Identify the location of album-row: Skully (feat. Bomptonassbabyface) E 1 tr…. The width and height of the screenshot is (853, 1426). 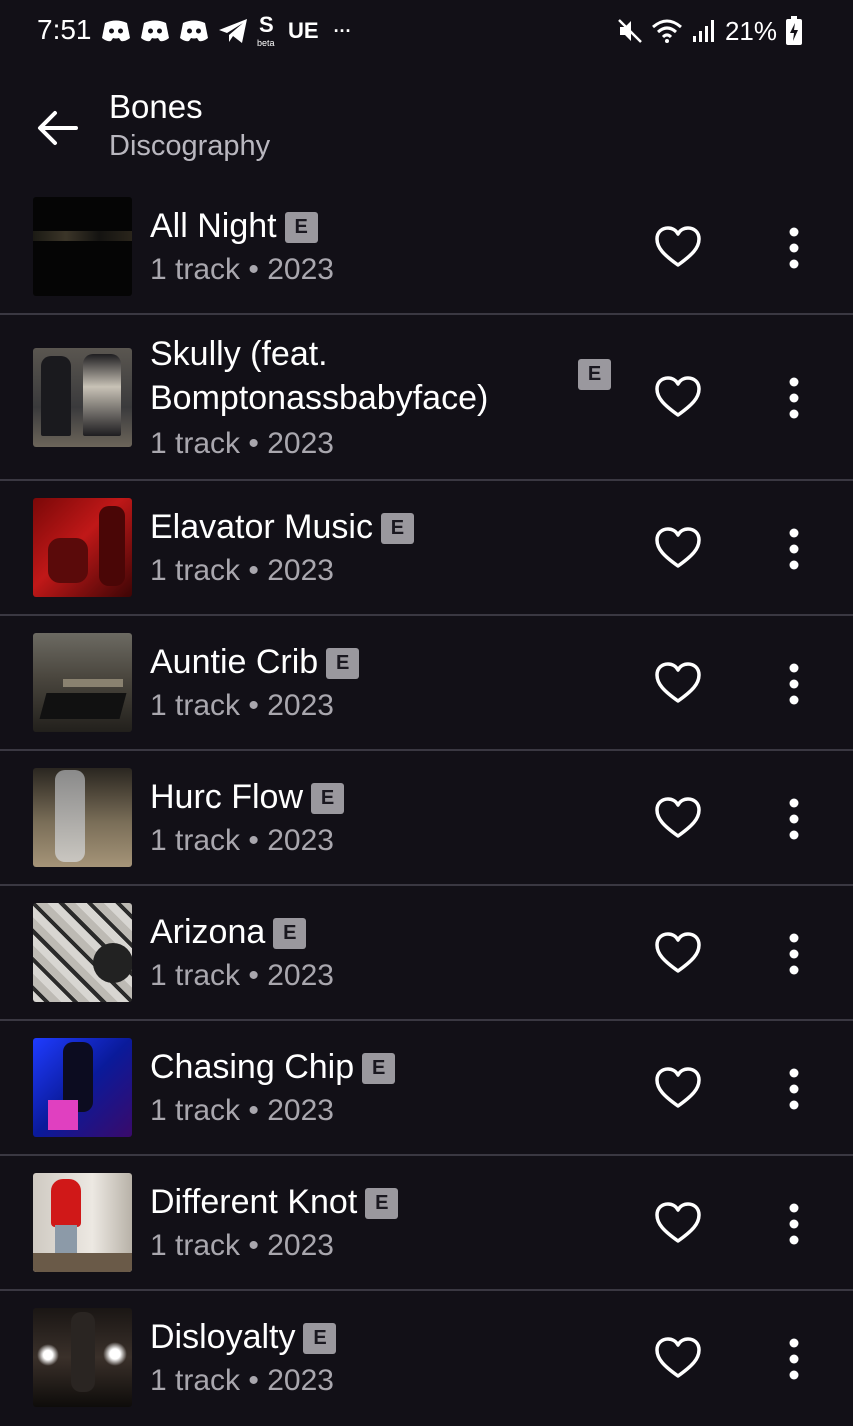
(426, 398).